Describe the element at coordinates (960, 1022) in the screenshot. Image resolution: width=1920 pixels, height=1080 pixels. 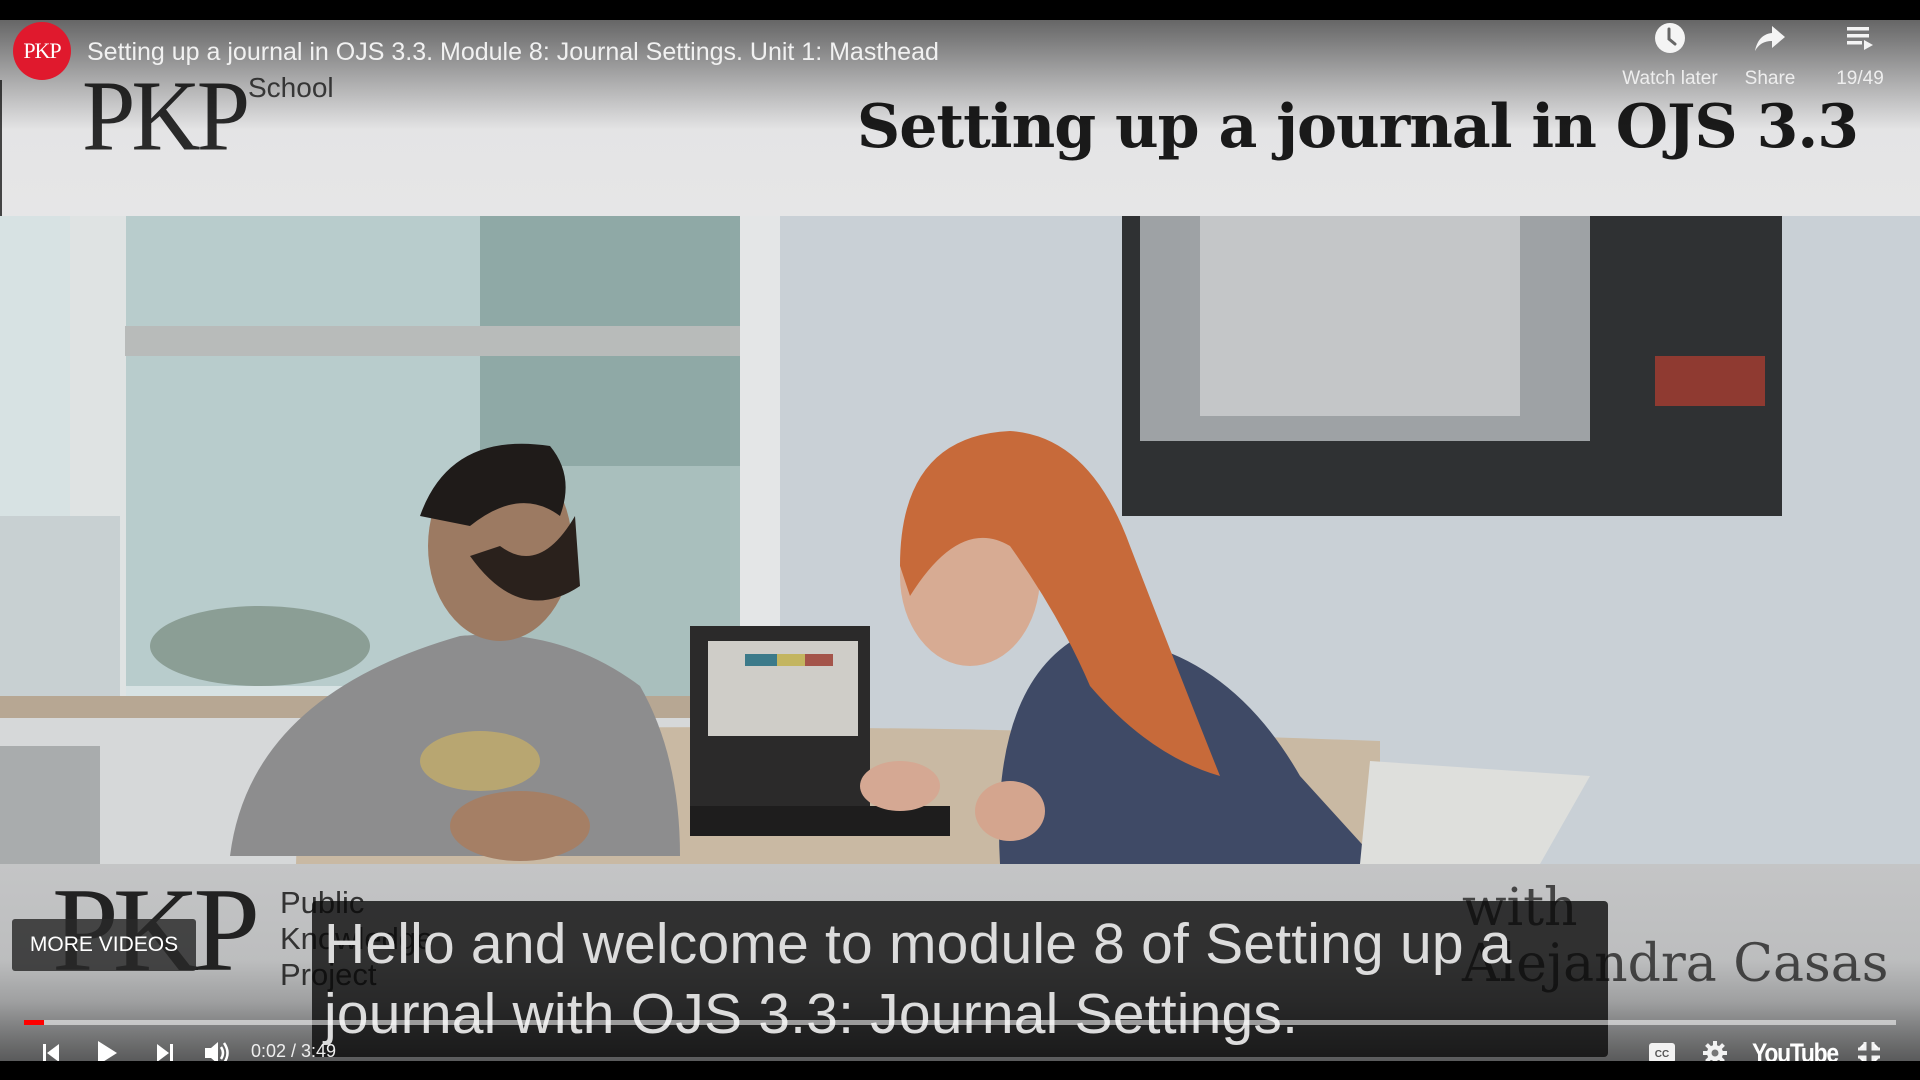
I see `progress-bar` at that location.